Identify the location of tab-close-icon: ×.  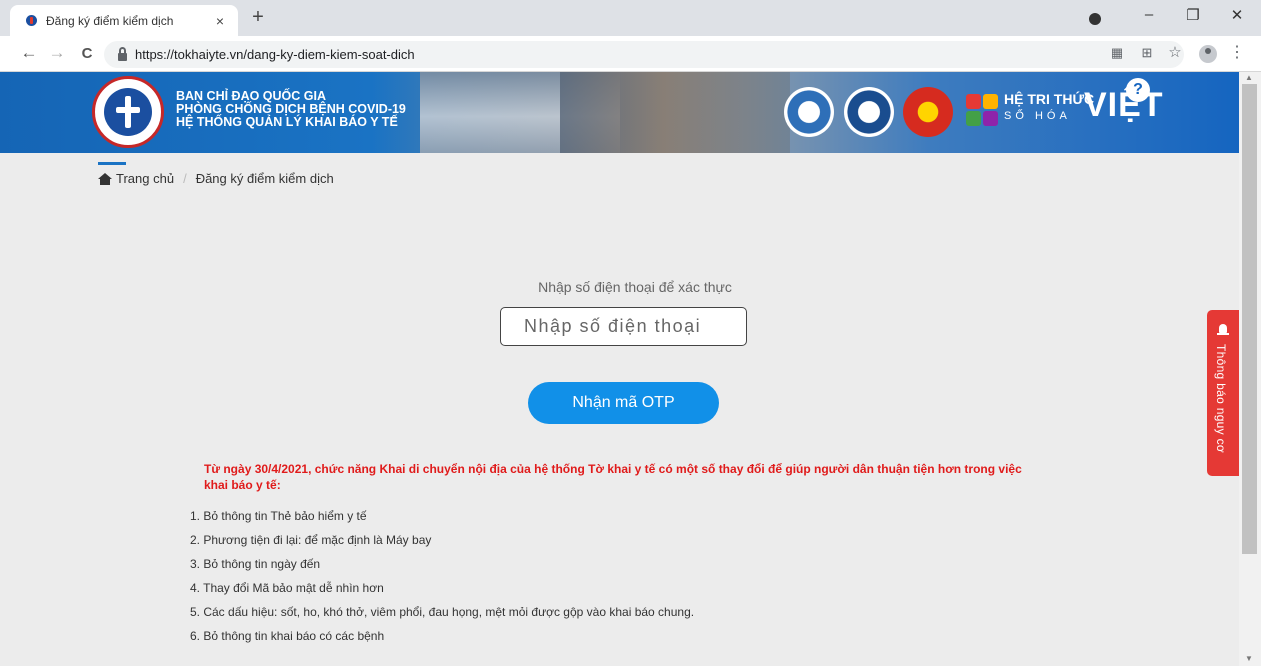
(220, 21).